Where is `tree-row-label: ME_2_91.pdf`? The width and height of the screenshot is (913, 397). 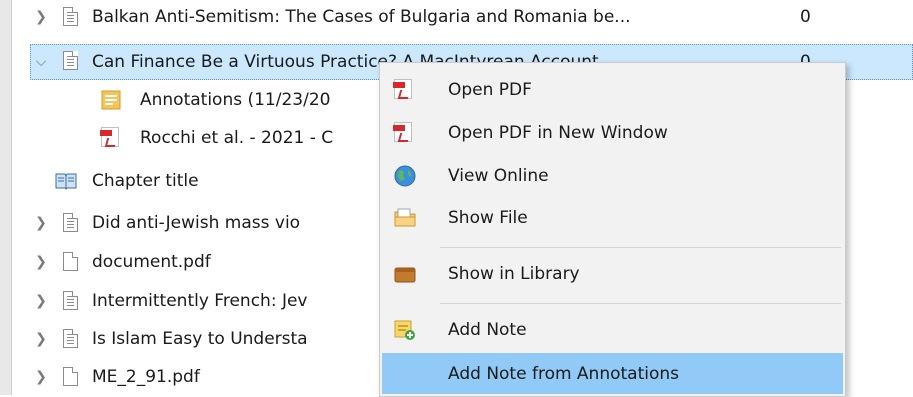 tree-row-label: ME_2_91.pdf is located at coordinates (146, 377).